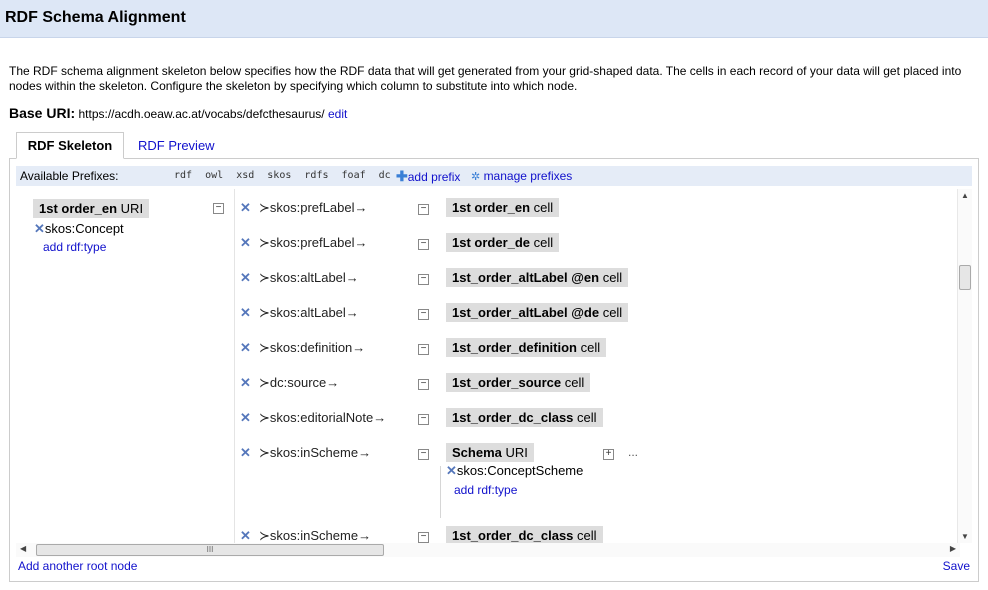  Describe the element at coordinates (337, 114) in the screenshot. I see `base-uri-edit-link: edit` at that location.